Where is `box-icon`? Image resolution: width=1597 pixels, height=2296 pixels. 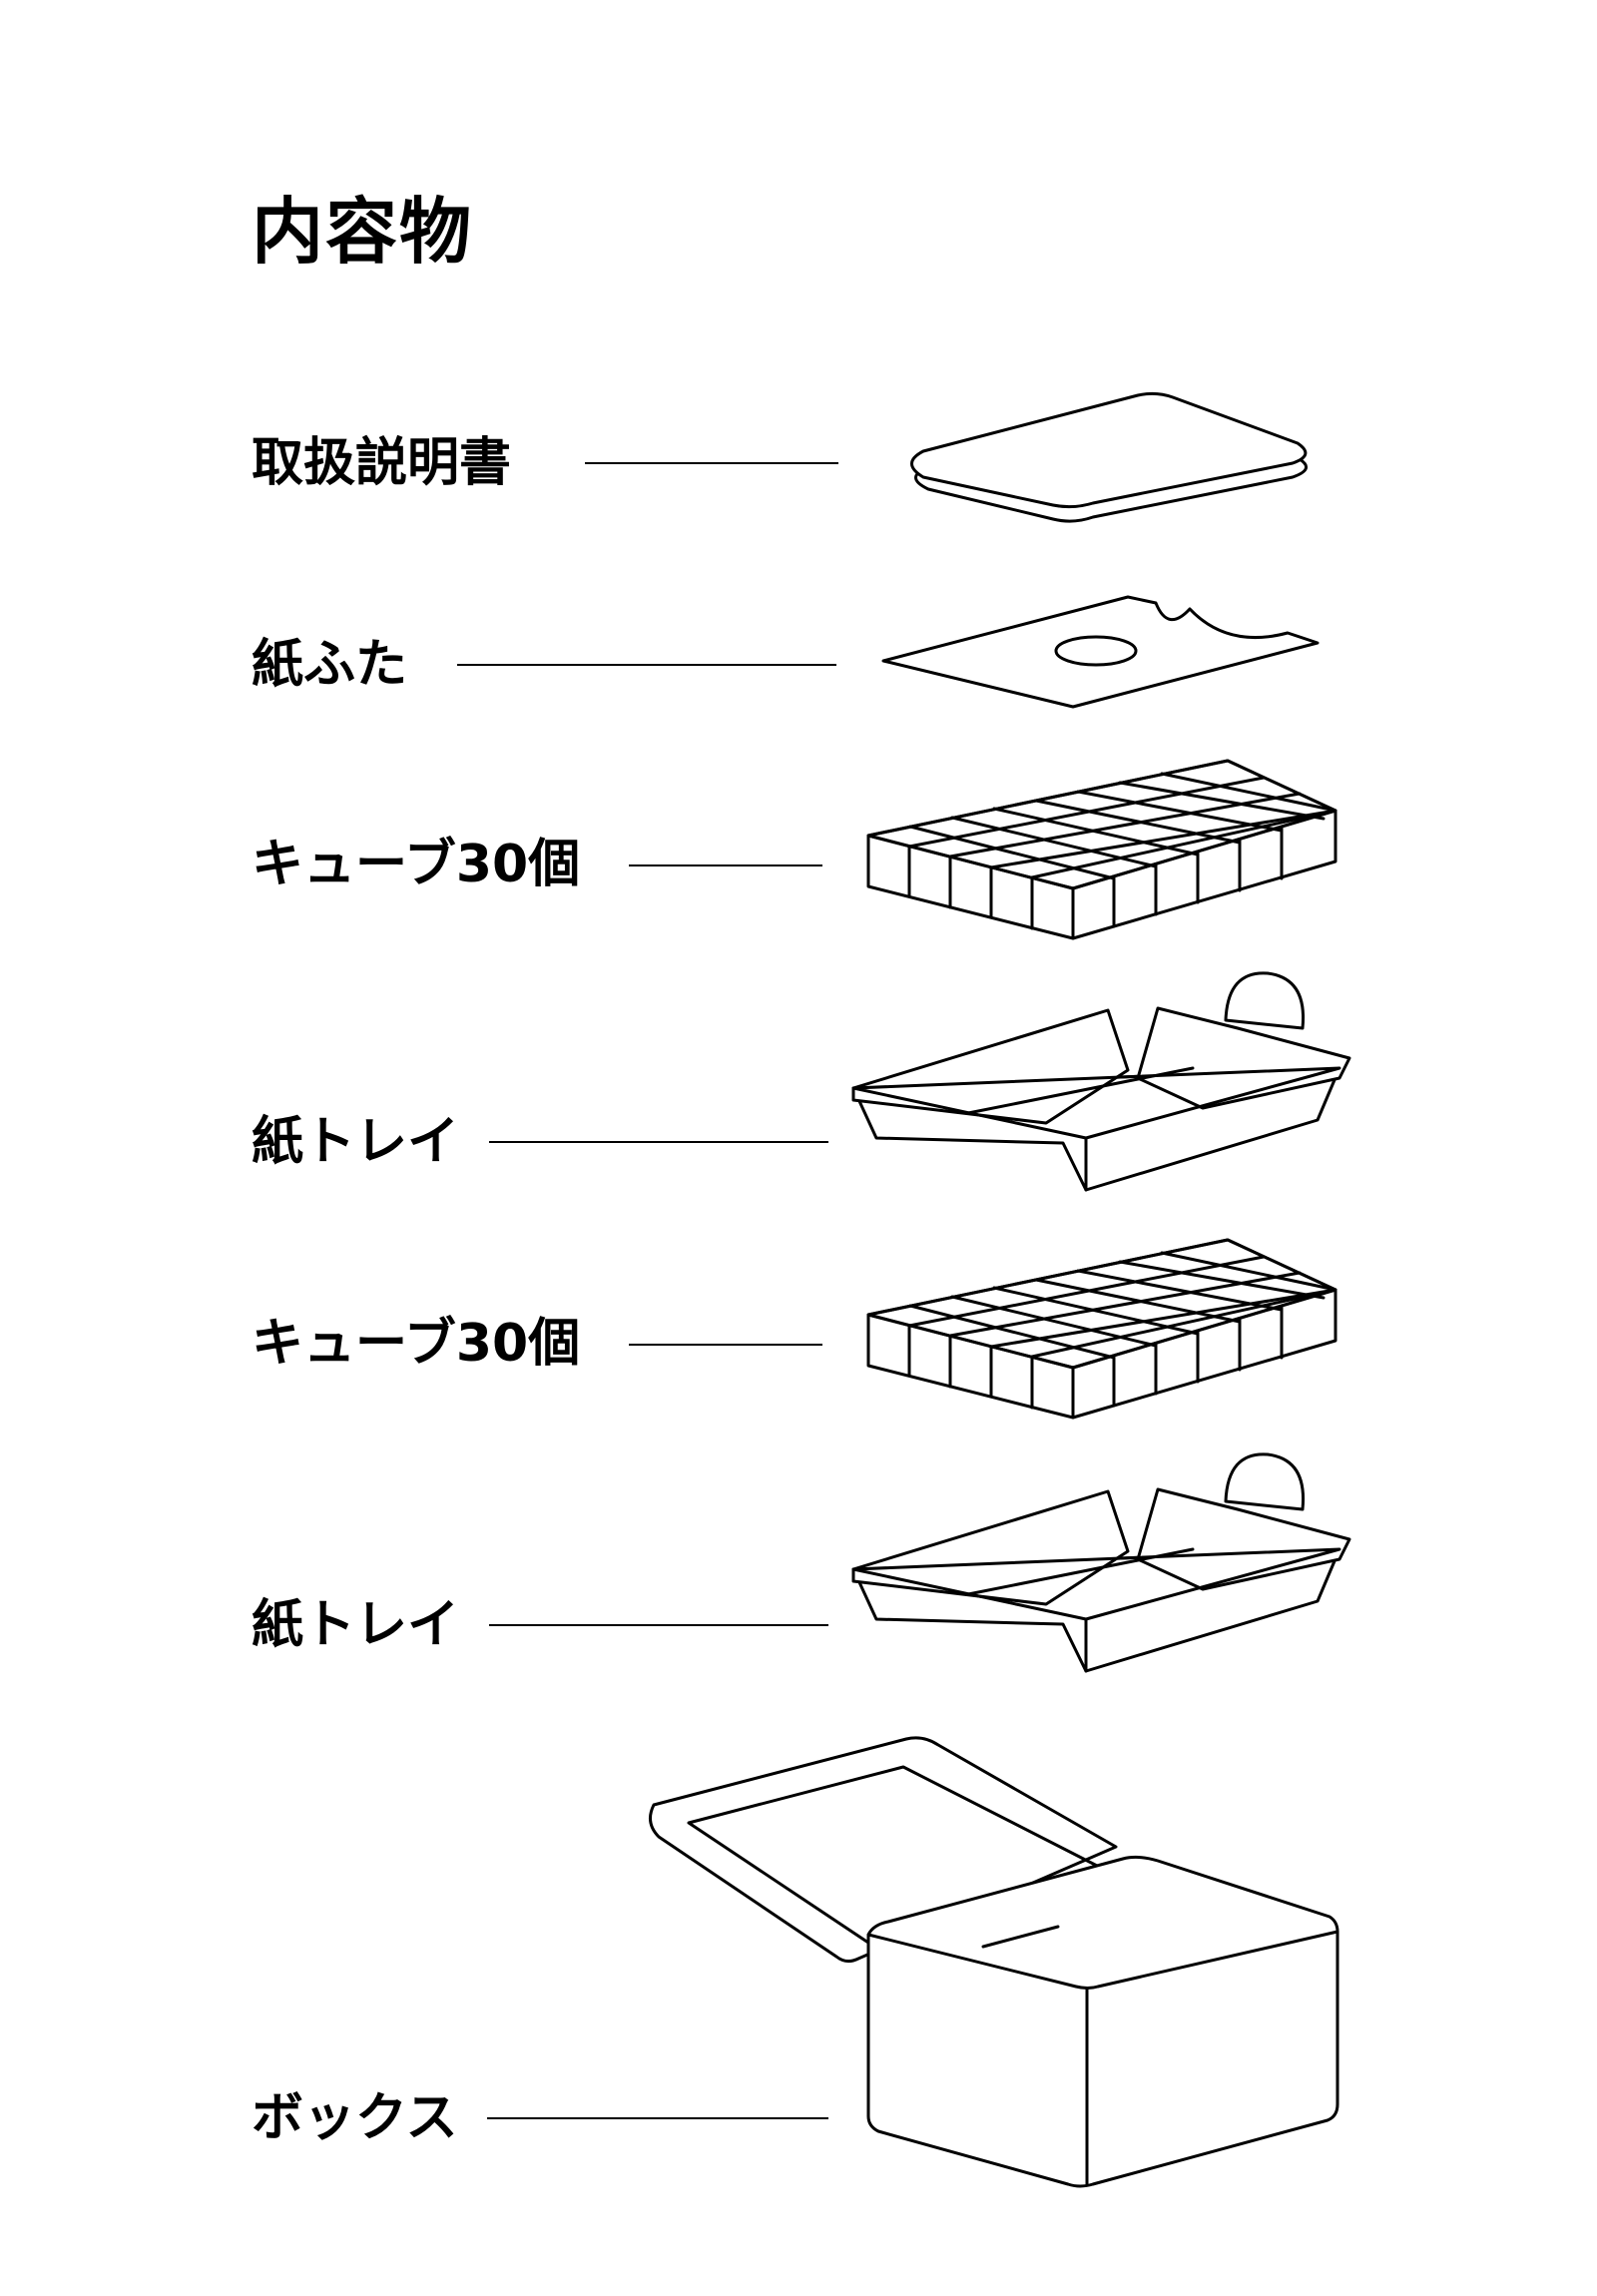 box-icon is located at coordinates (993, 1962).